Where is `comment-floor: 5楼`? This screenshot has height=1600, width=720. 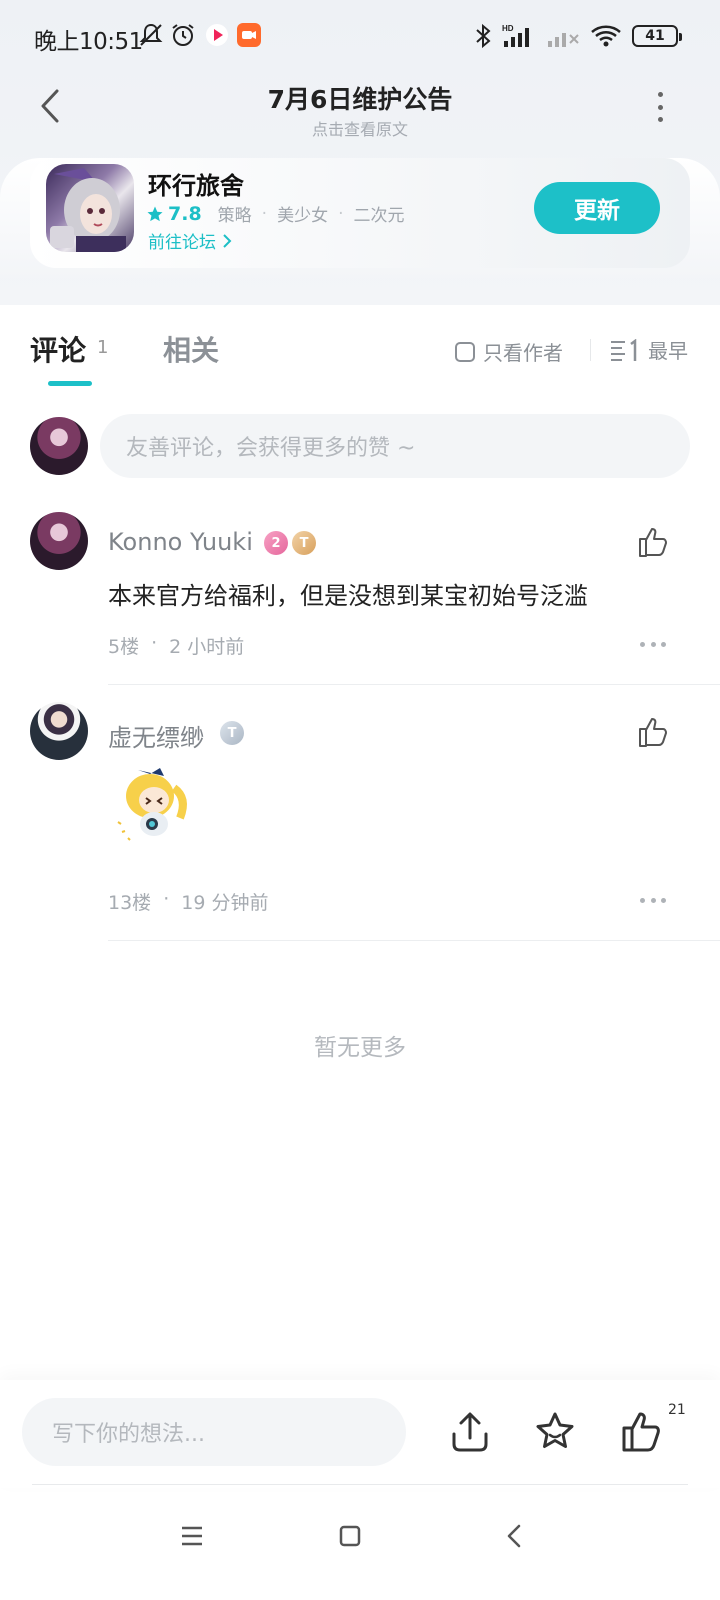 comment-floor: 5楼 is located at coordinates (124, 647).